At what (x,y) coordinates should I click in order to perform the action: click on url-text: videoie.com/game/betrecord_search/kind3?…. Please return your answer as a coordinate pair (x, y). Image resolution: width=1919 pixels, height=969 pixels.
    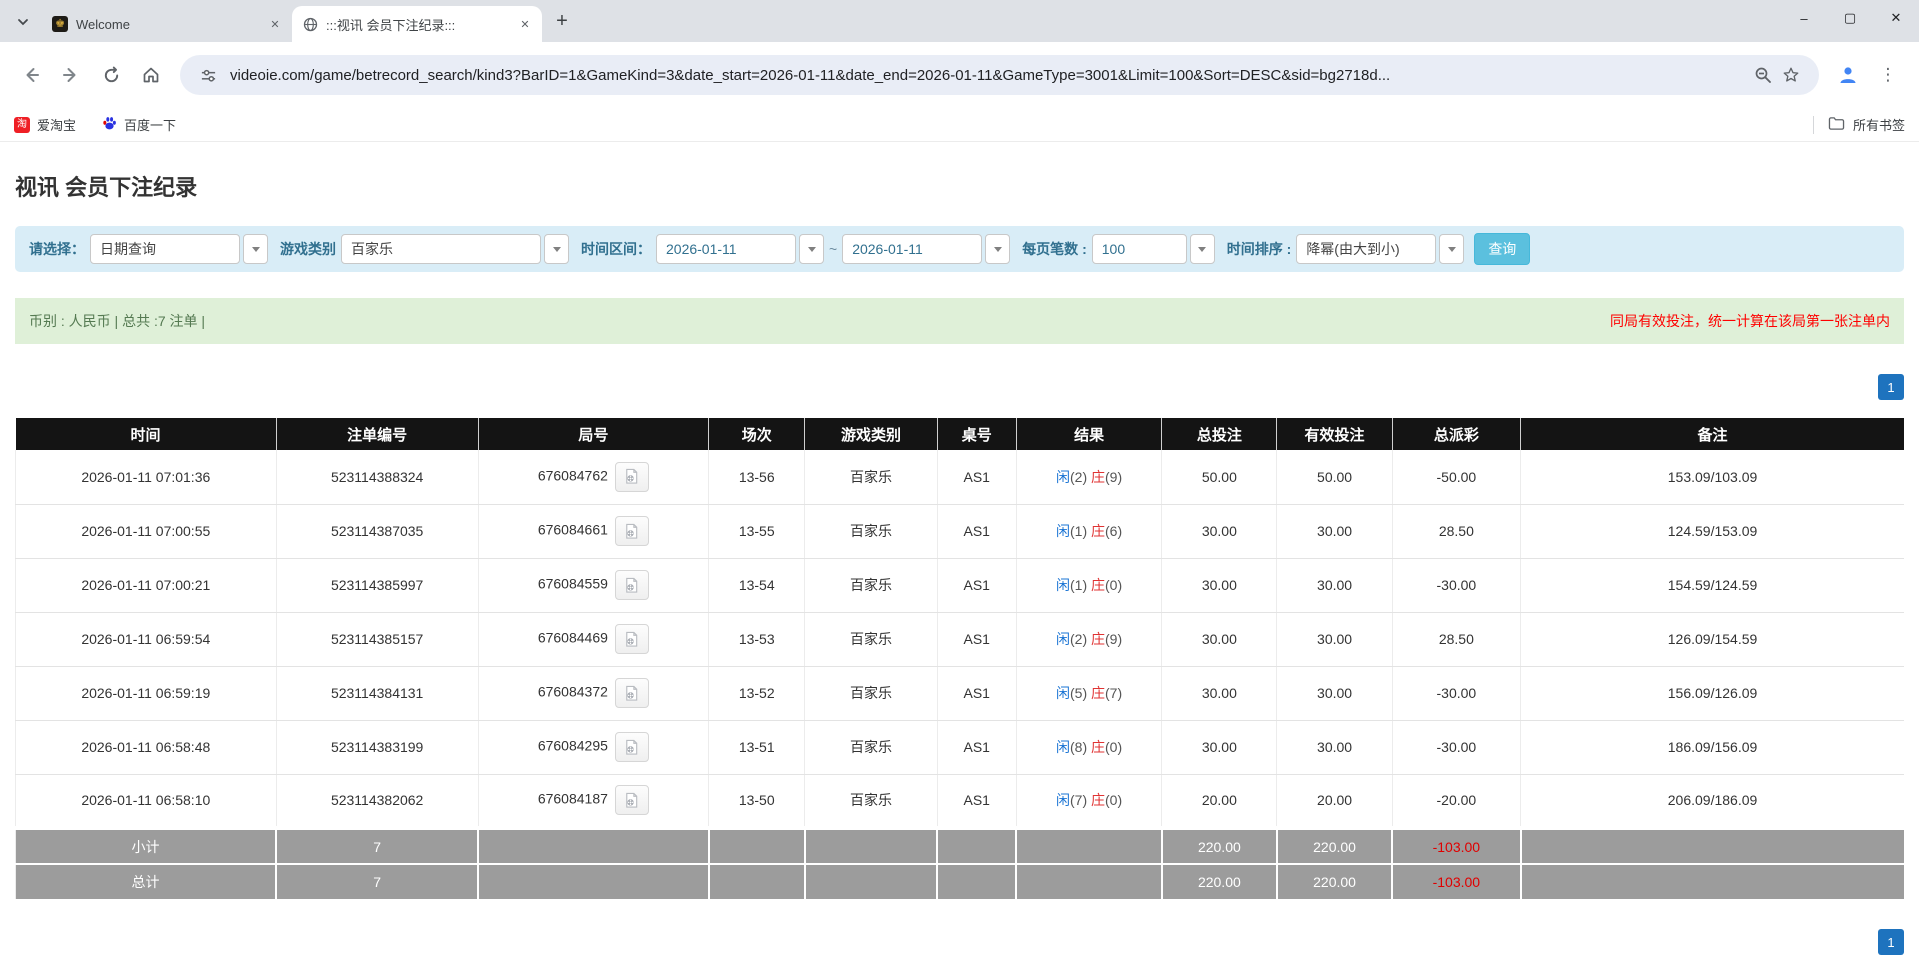
    Looking at the image, I should click on (989, 75).